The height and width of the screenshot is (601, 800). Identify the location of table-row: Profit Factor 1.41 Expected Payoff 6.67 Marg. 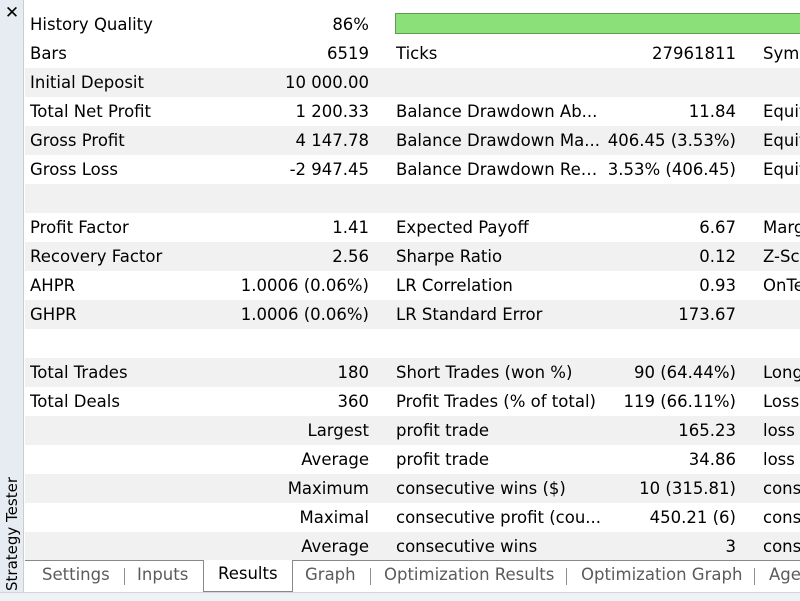
(412, 227).